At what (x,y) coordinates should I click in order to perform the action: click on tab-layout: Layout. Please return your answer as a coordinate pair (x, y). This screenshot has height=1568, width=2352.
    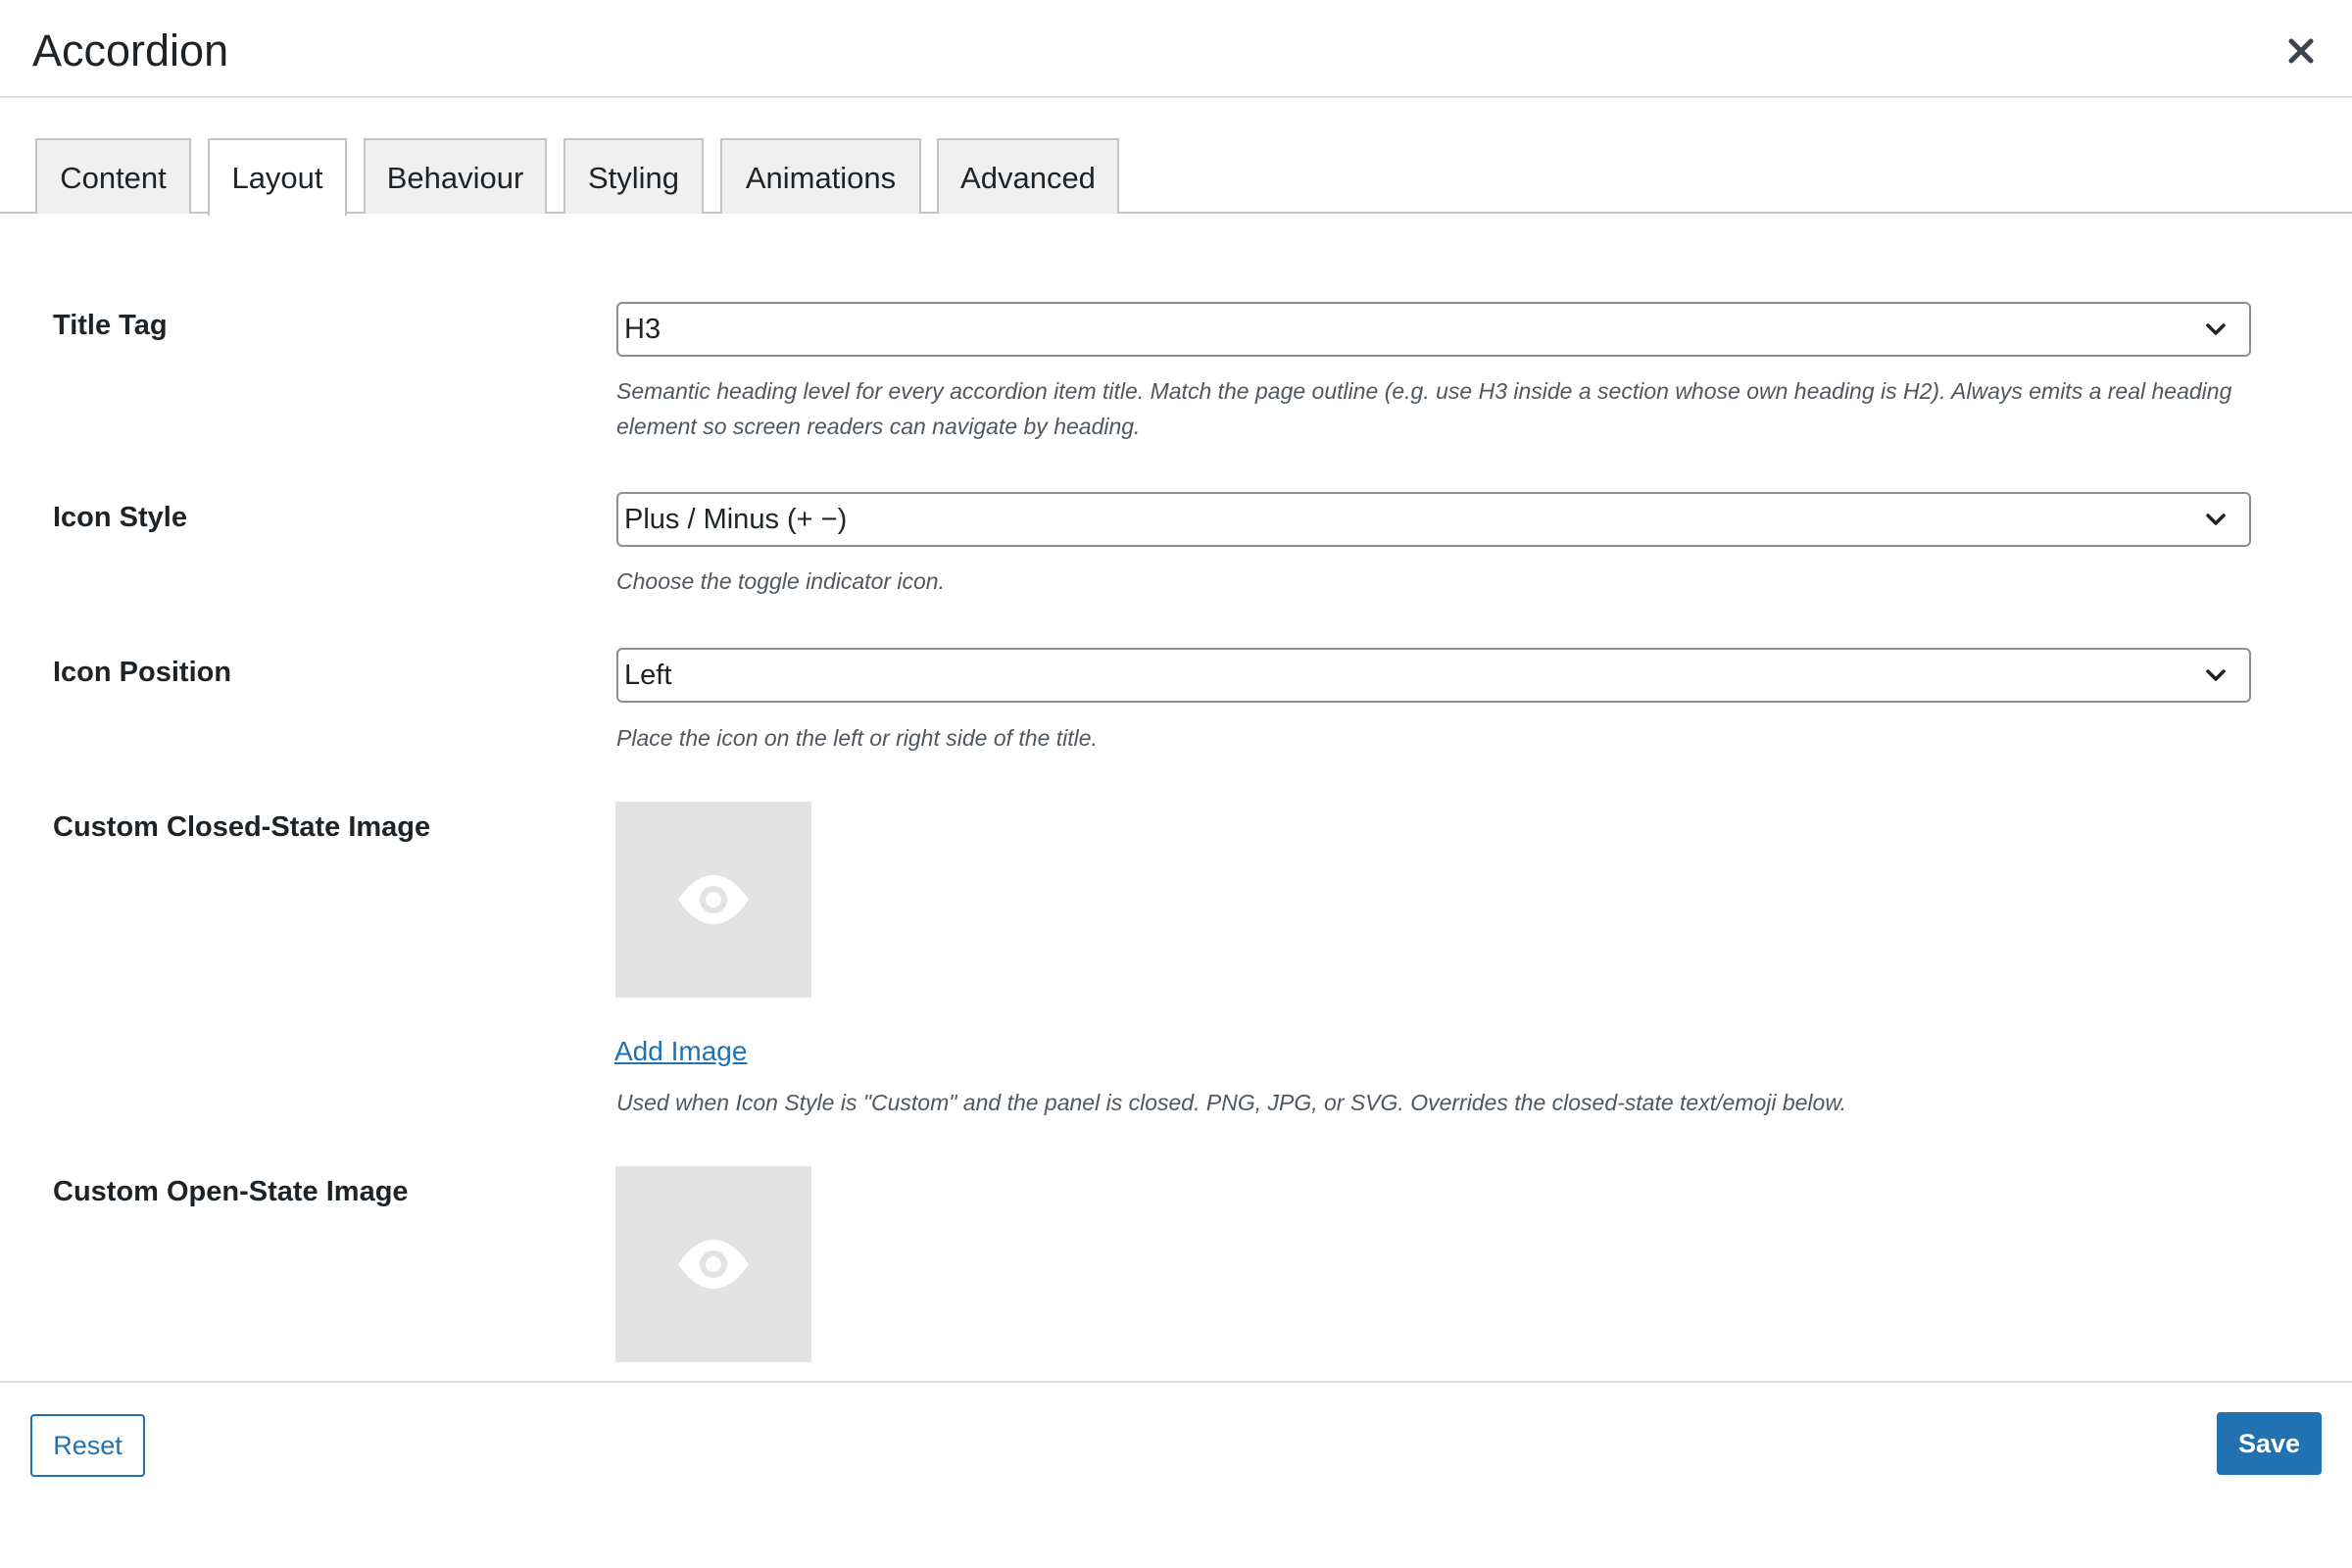
    Looking at the image, I should click on (277, 177).